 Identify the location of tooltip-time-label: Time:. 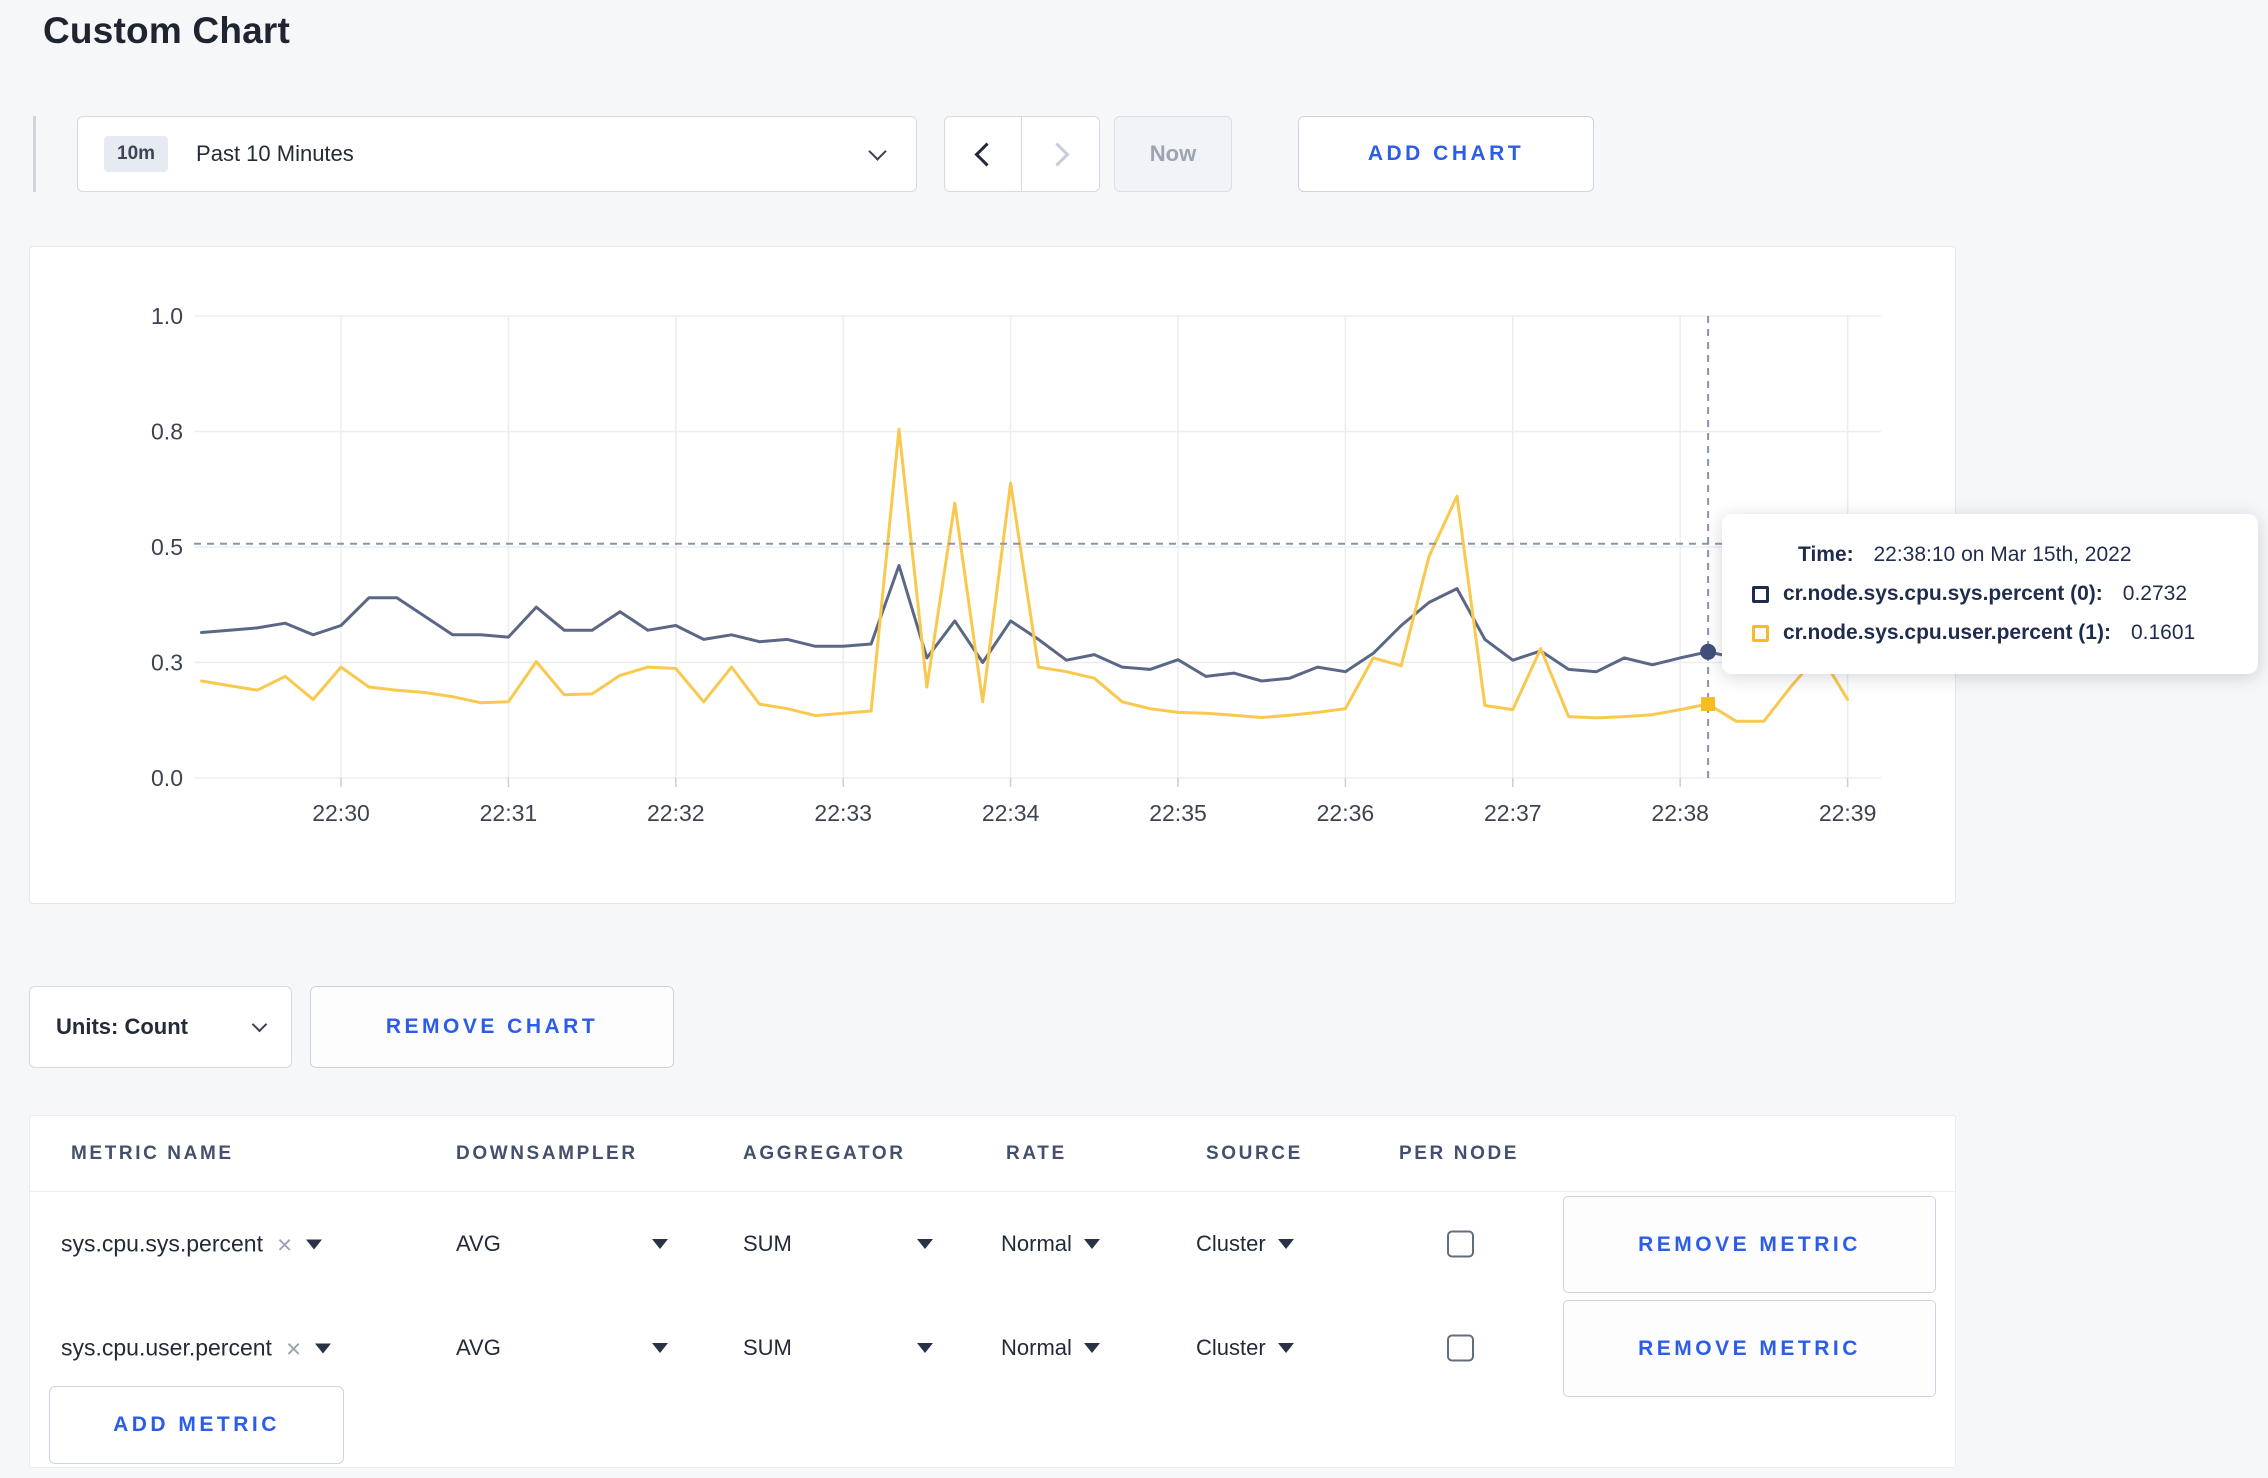
(1826, 554).